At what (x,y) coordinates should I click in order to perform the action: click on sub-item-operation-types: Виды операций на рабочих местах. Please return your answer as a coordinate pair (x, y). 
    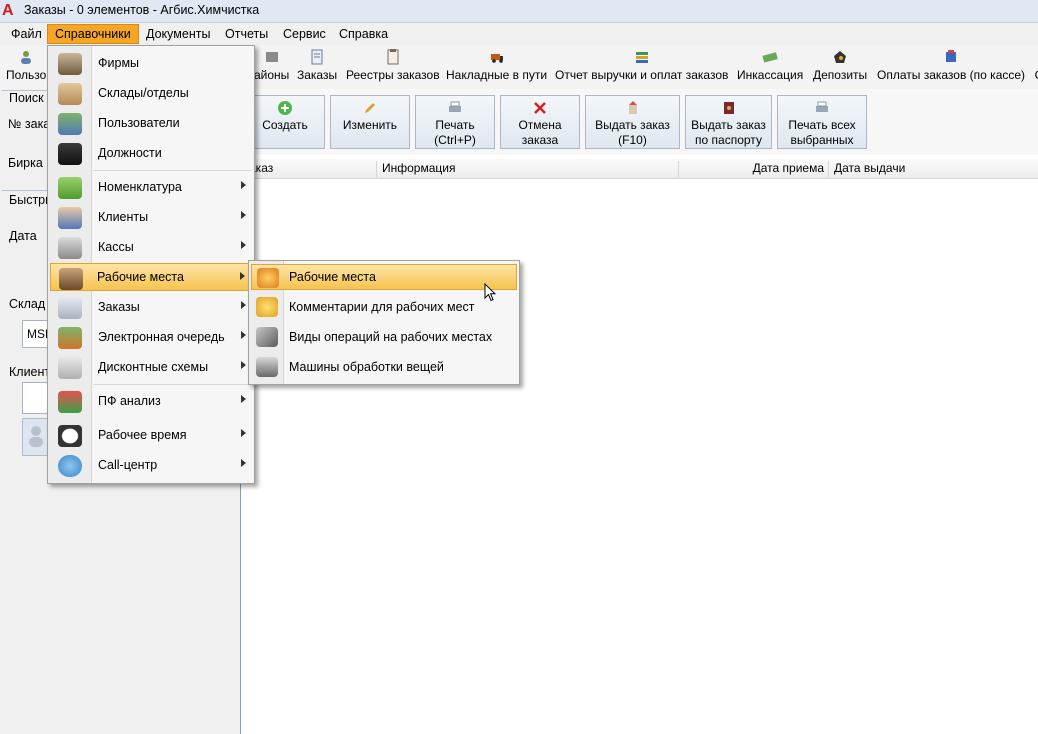
    Looking at the image, I should click on (384, 337).